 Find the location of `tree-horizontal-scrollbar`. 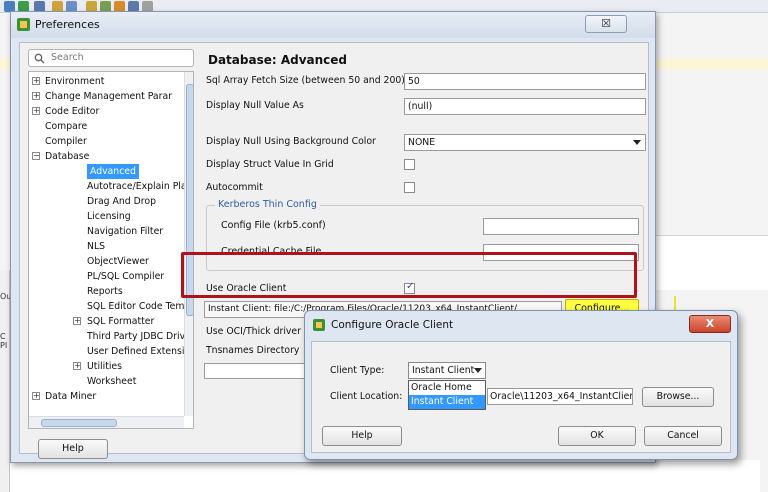

tree-horizontal-scrollbar is located at coordinates (106, 422).